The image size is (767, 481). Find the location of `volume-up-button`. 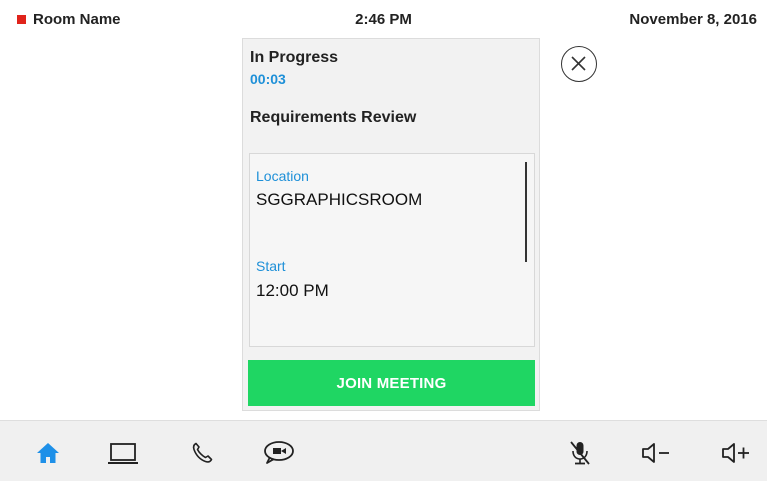

volume-up-button is located at coordinates (736, 453).